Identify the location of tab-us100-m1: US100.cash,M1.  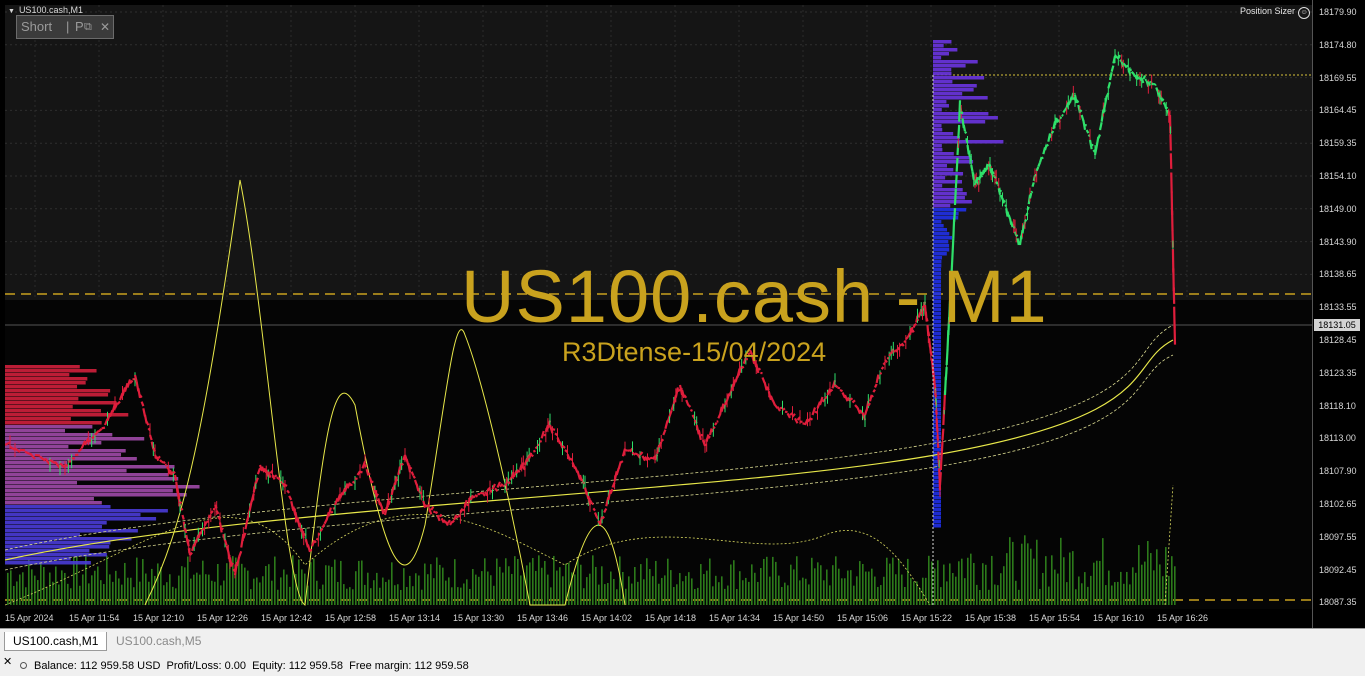
(56, 641).